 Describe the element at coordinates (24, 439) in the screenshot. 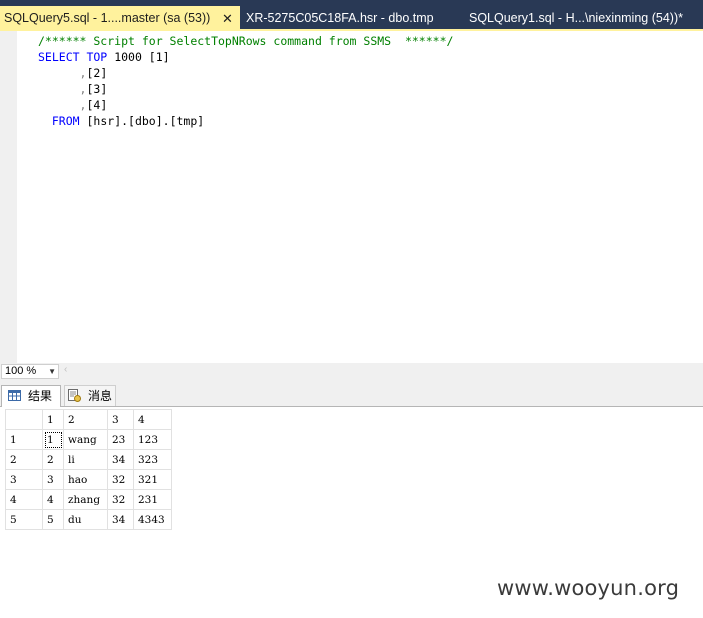

I see `row-number: 1` at that location.